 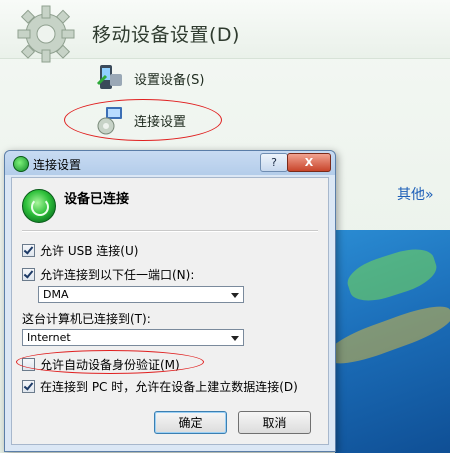 I want to click on usb-option-row: 允许 USB 连接(U), so click(x=80, y=250).